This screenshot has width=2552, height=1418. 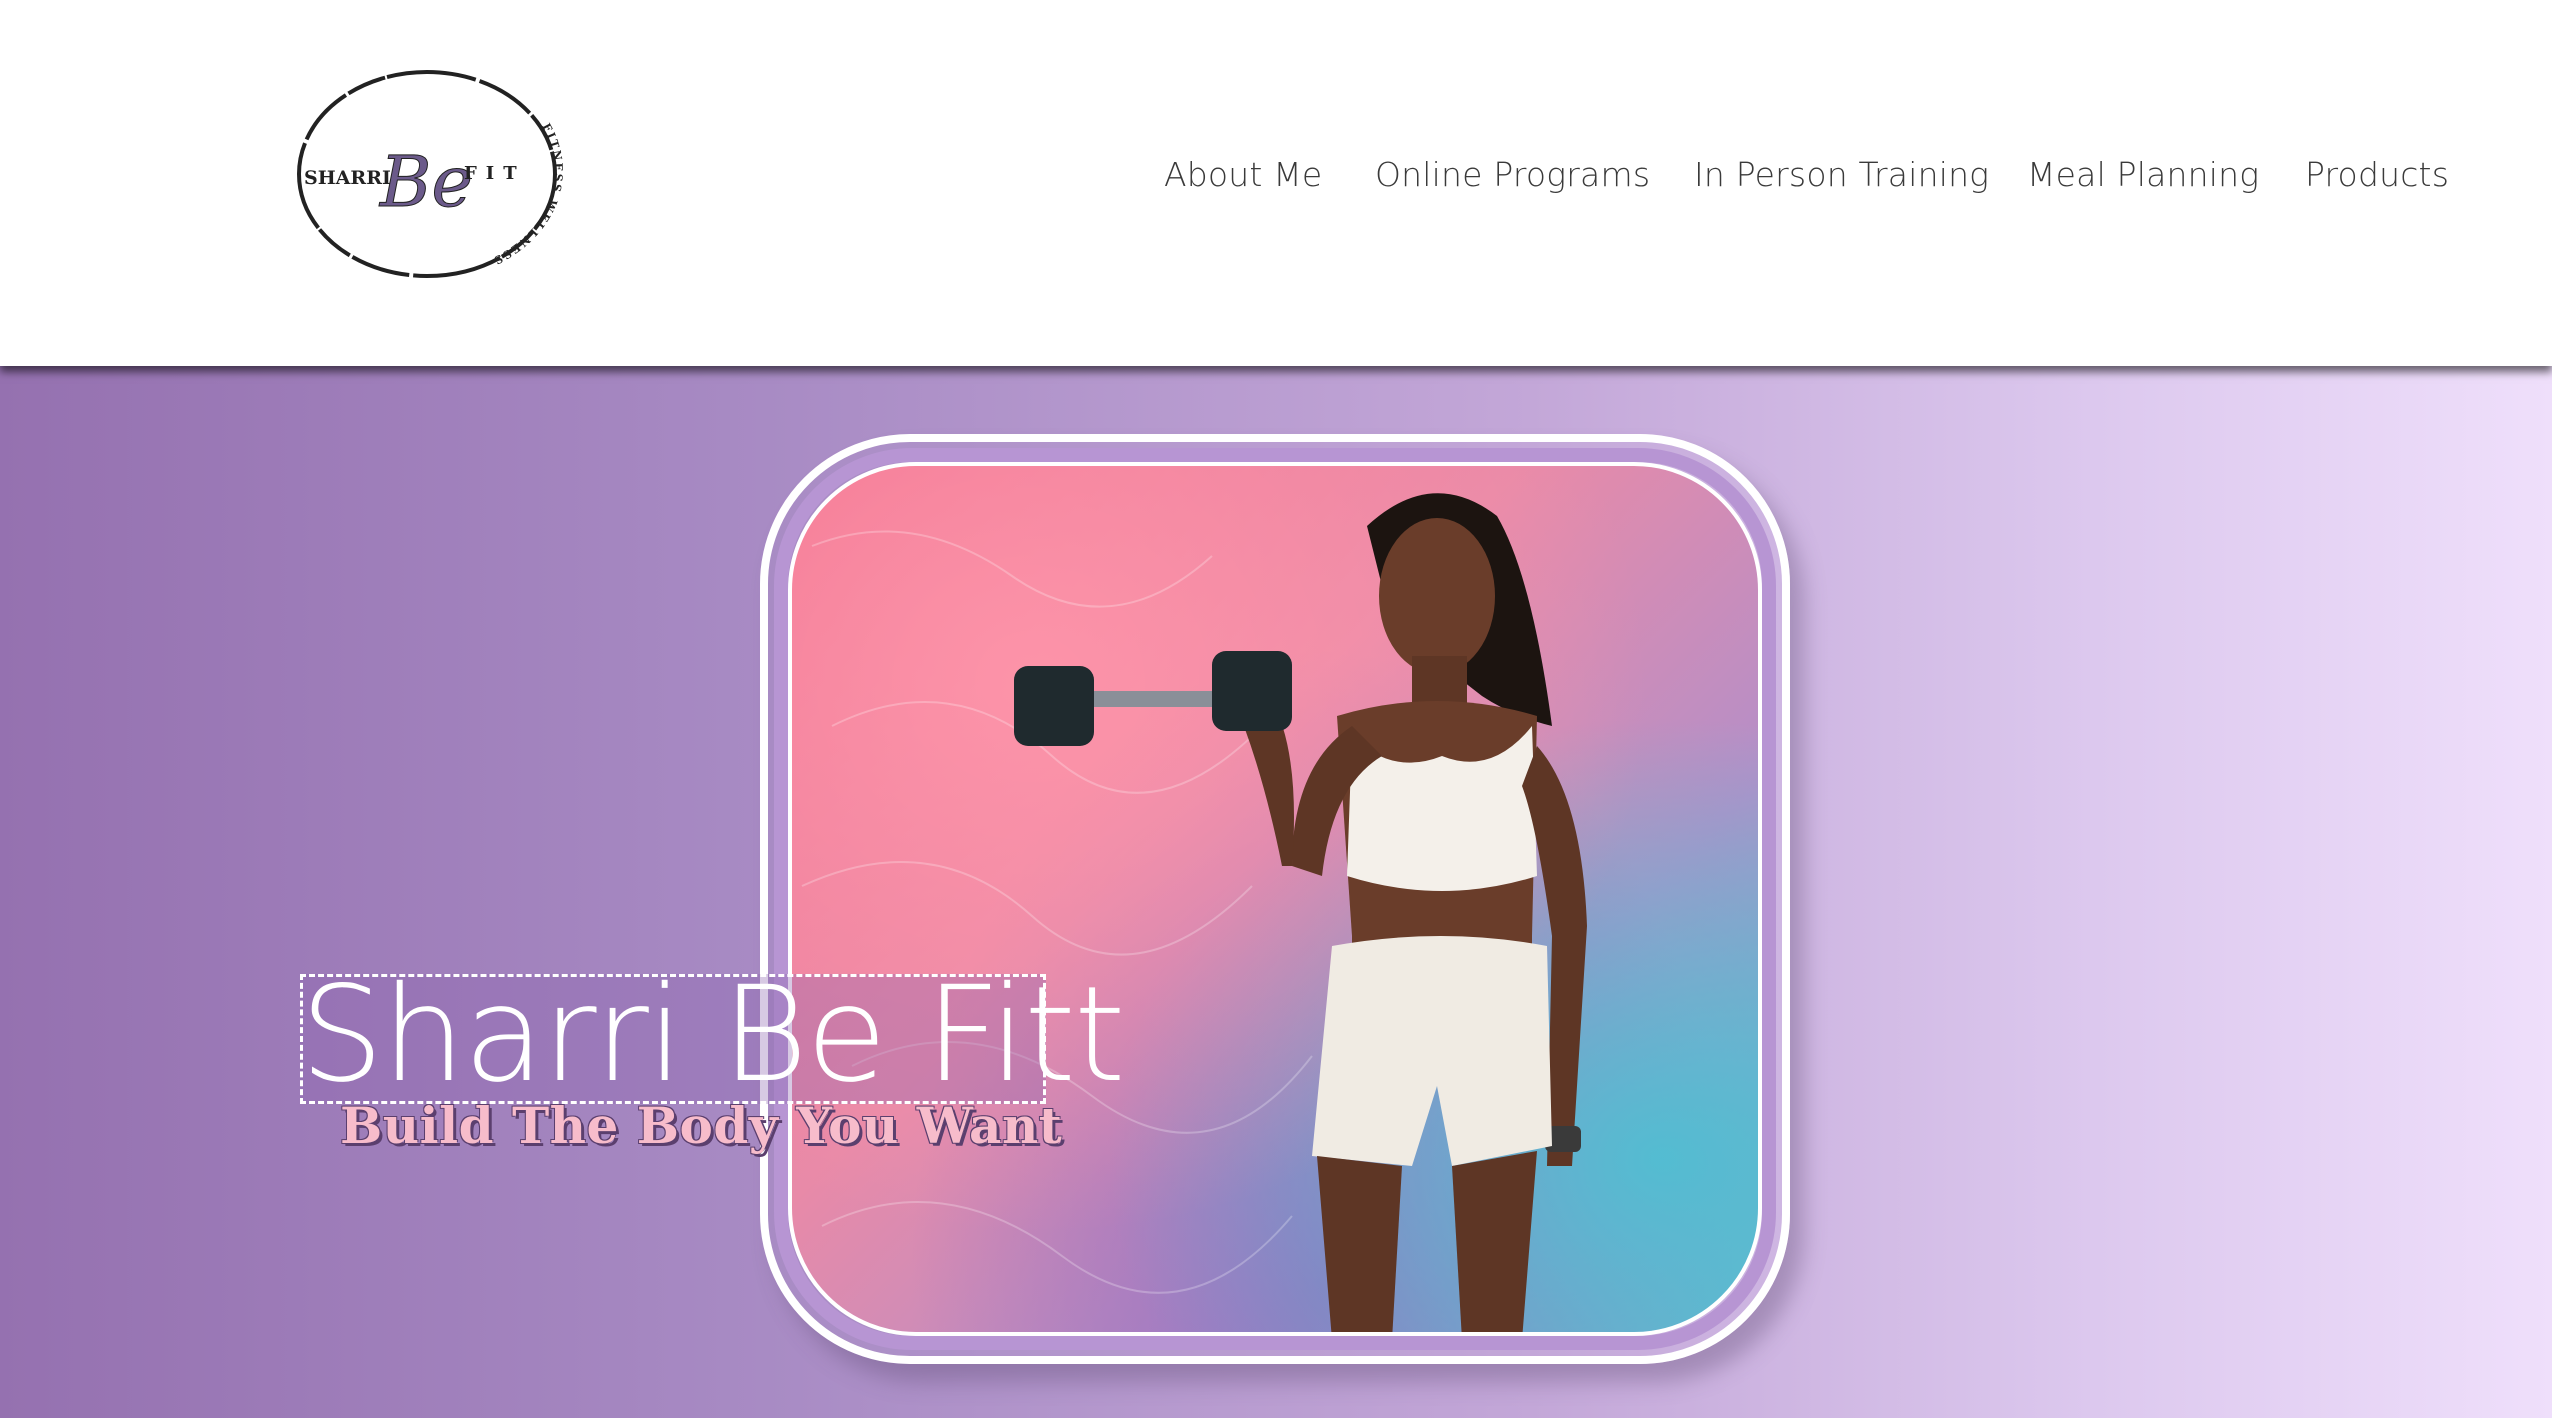 What do you see at coordinates (2377, 174) in the screenshot?
I see `nav-products: Products` at bounding box center [2377, 174].